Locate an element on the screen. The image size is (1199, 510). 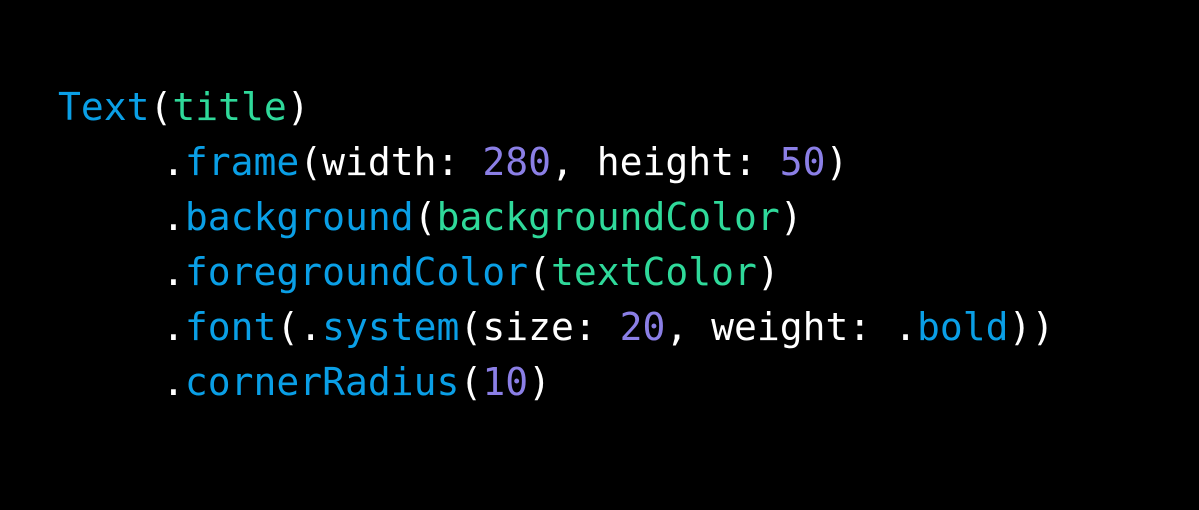
code-token-number: 280 is located at coordinates (516, 162).